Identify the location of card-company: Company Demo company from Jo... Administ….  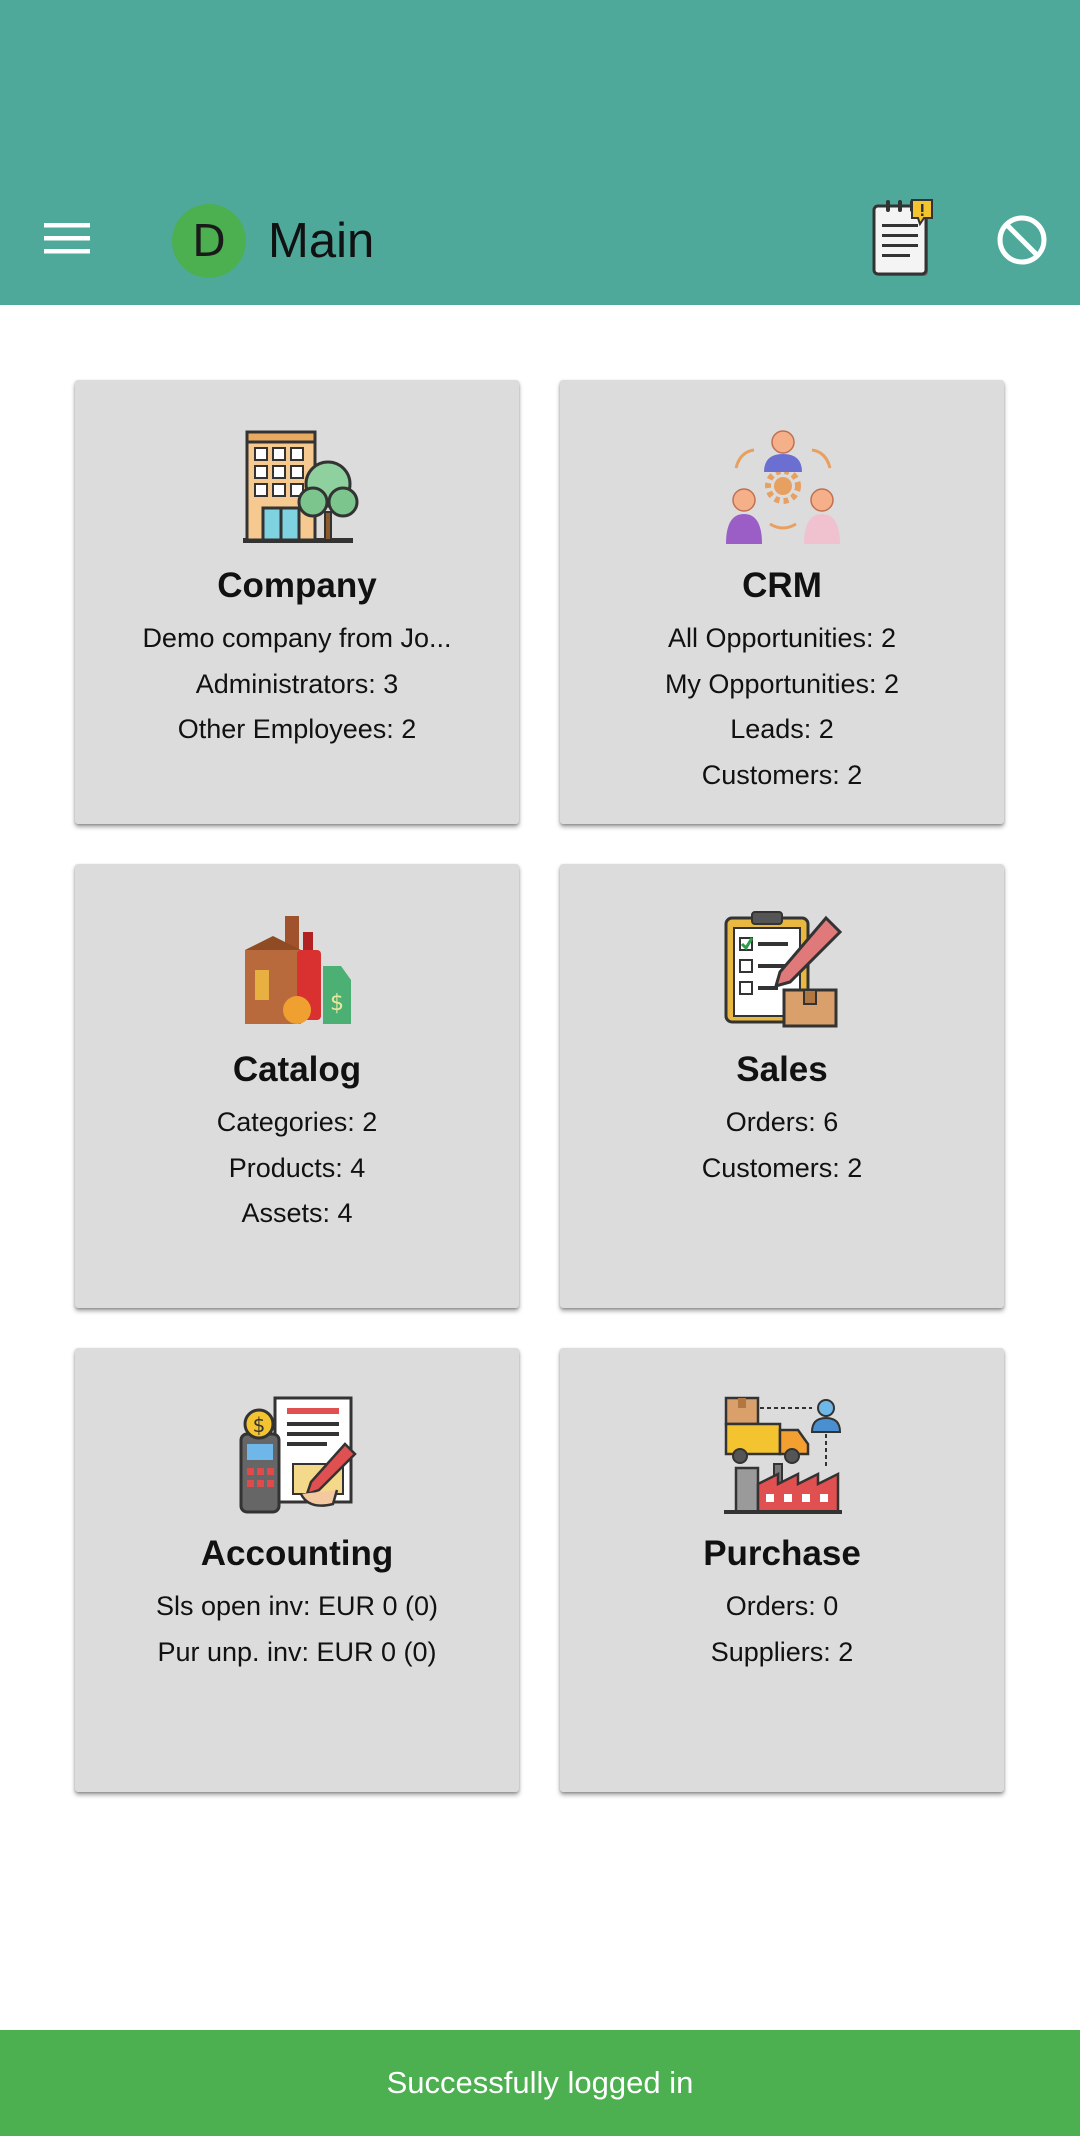
(297, 602).